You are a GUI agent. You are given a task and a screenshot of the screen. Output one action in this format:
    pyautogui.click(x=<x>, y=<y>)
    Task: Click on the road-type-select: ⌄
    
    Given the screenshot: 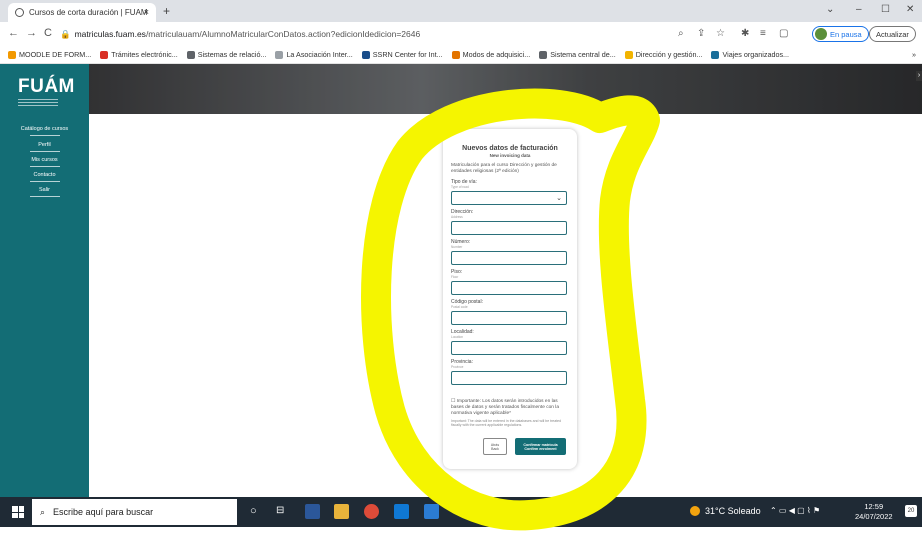 What is the action you would take?
    pyautogui.click(x=509, y=198)
    